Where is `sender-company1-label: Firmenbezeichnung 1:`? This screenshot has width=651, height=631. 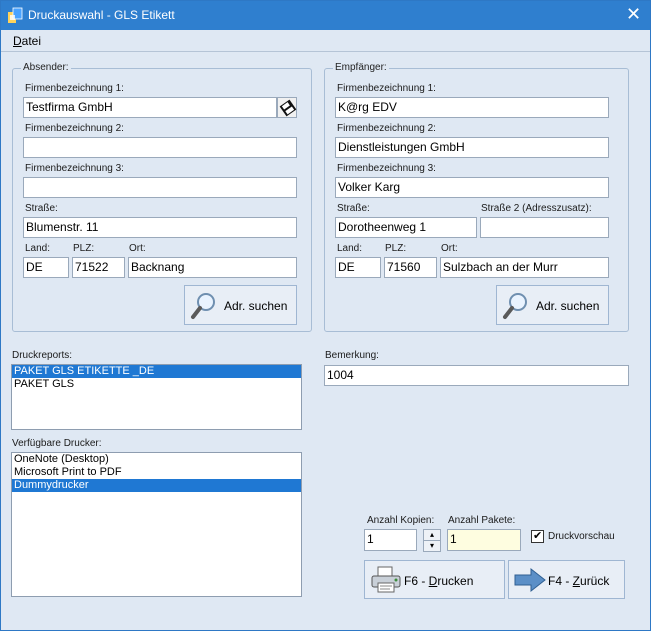 sender-company1-label: Firmenbezeichnung 1: is located at coordinates (74, 88).